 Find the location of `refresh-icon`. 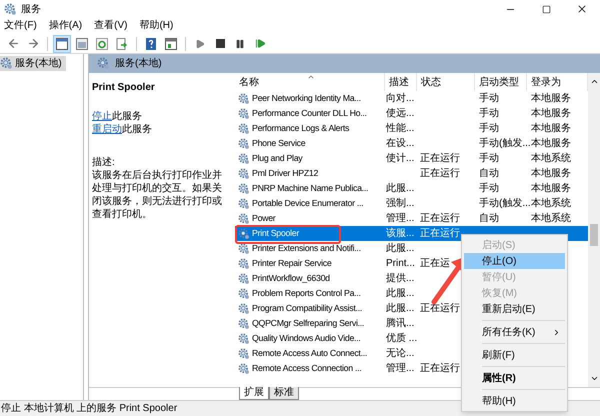

refresh-icon is located at coordinates (102, 44).